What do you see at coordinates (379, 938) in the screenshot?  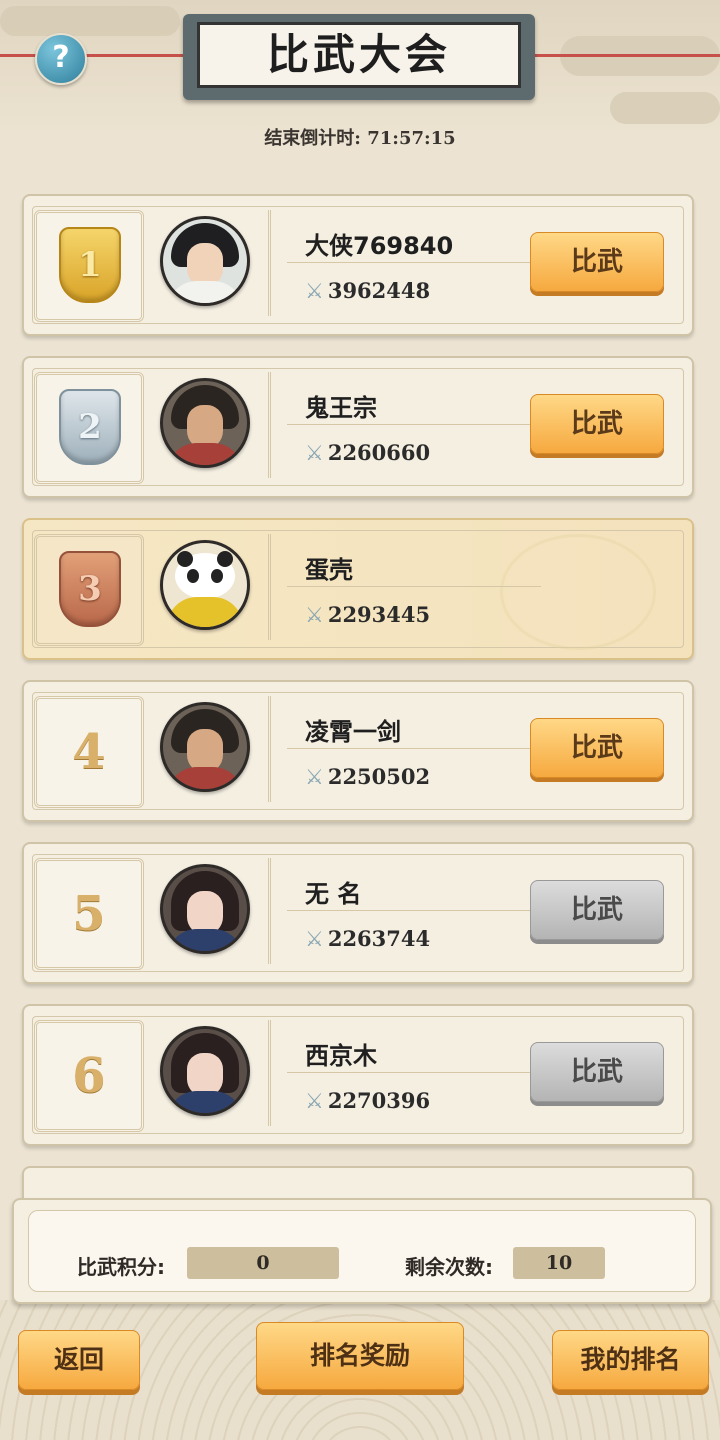 I see `power-value: 2263744` at bounding box center [379, 938].